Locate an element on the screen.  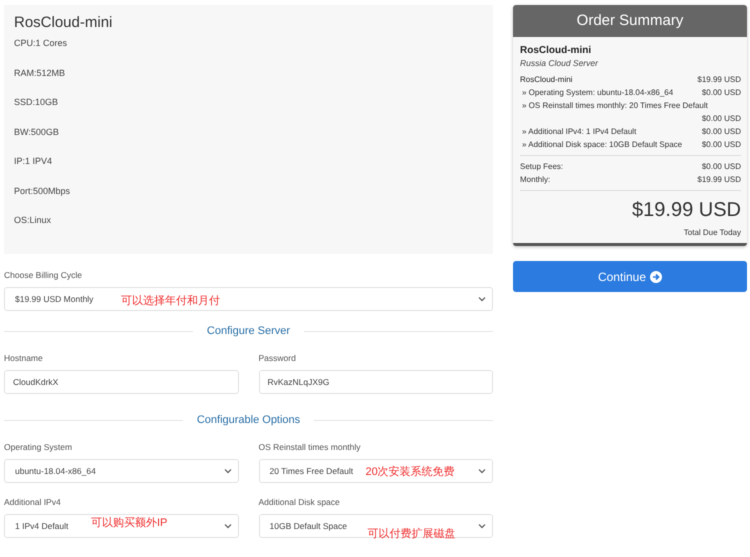
field-label: Additional Disk space is located at coordinates (299, 502).